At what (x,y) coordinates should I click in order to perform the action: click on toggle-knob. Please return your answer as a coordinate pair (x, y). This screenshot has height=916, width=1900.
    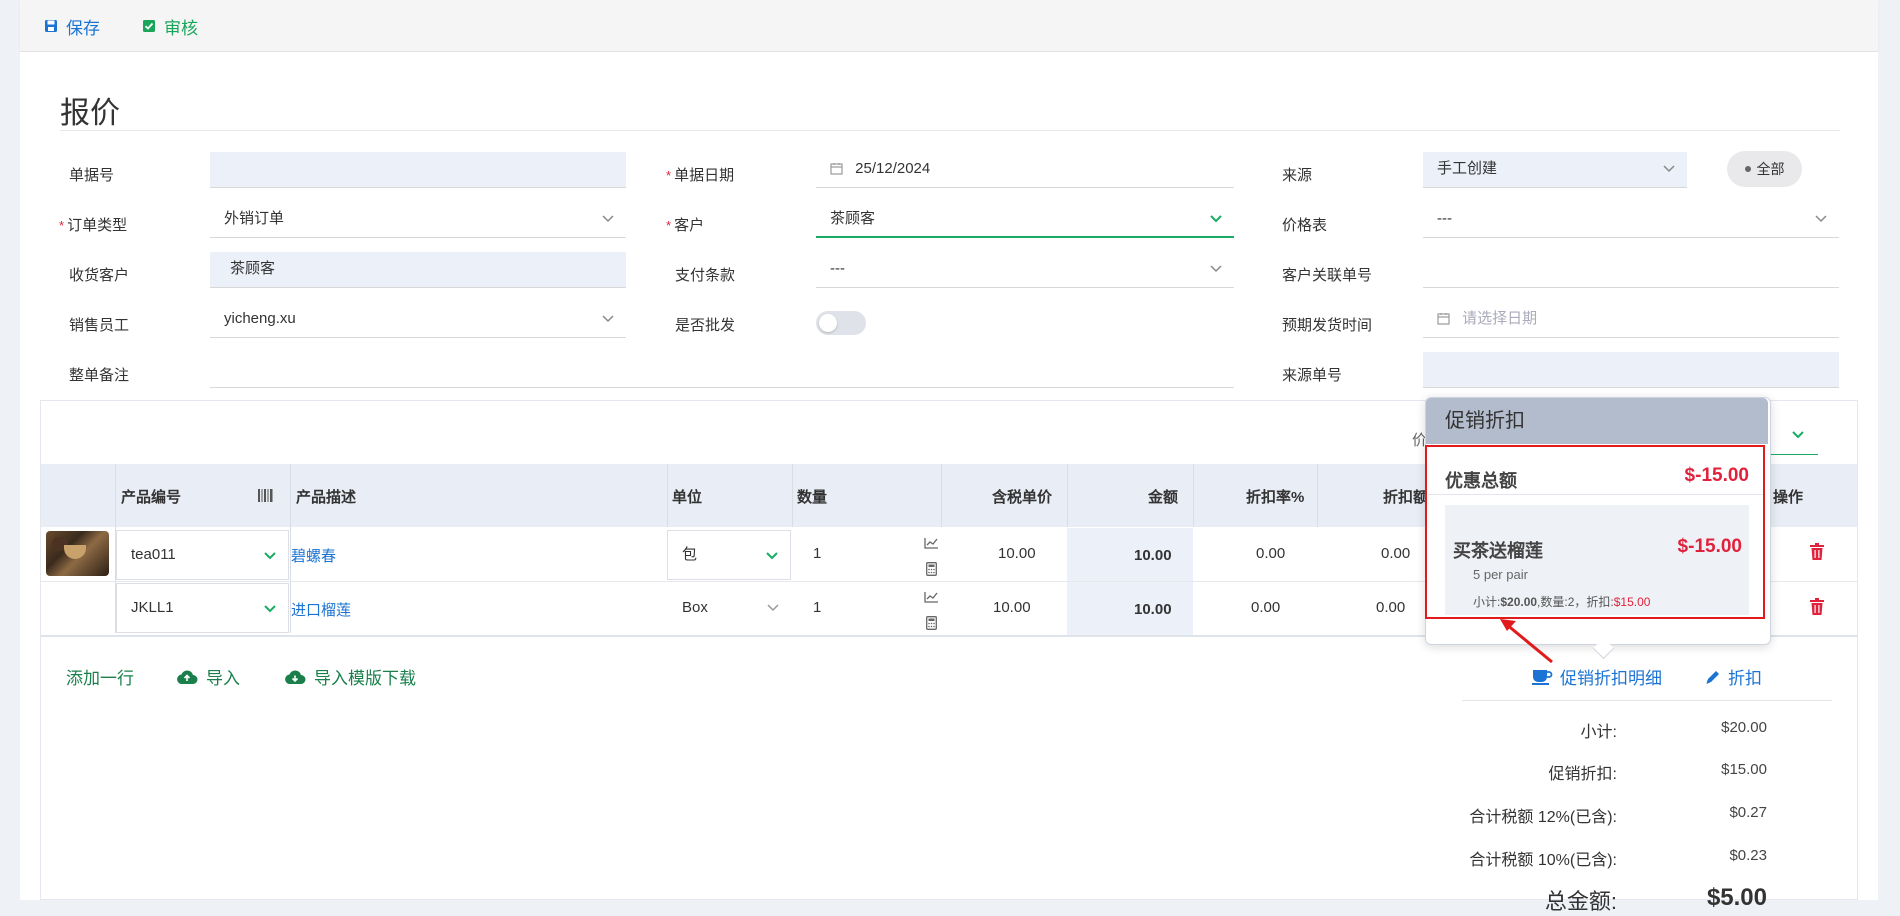
    Looking at the image, I should click on (828, 323).